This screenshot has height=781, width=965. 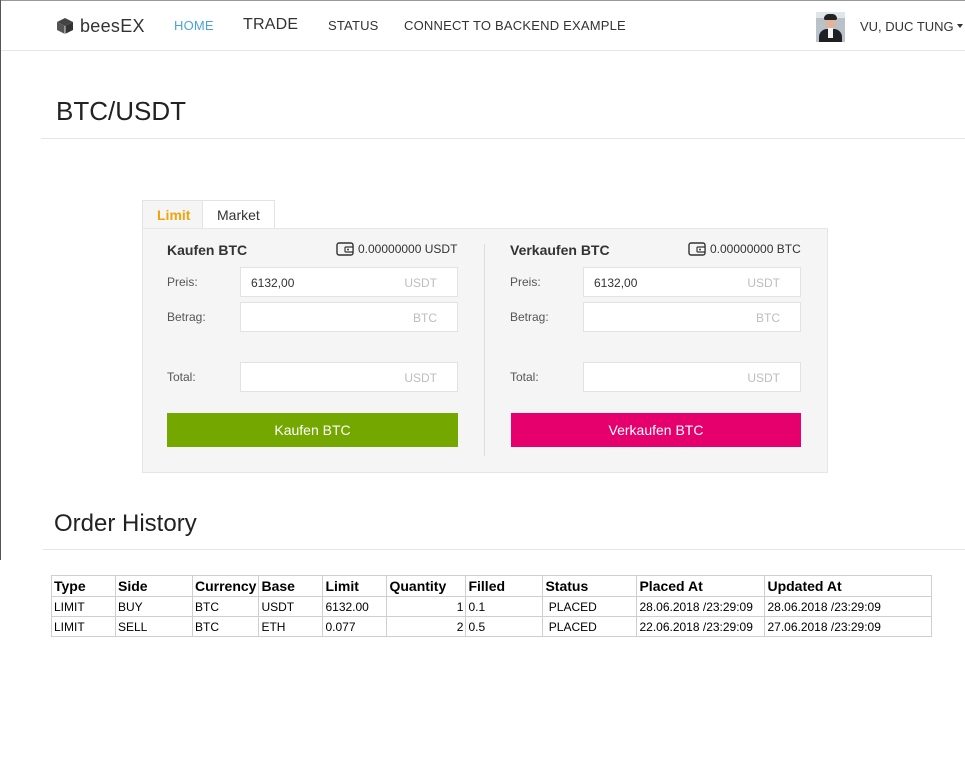 What do you see at coordinates (848, 586) in the screenshot?
I see `column-header-updated-at: Updated At` at bounding box center [848, 586].